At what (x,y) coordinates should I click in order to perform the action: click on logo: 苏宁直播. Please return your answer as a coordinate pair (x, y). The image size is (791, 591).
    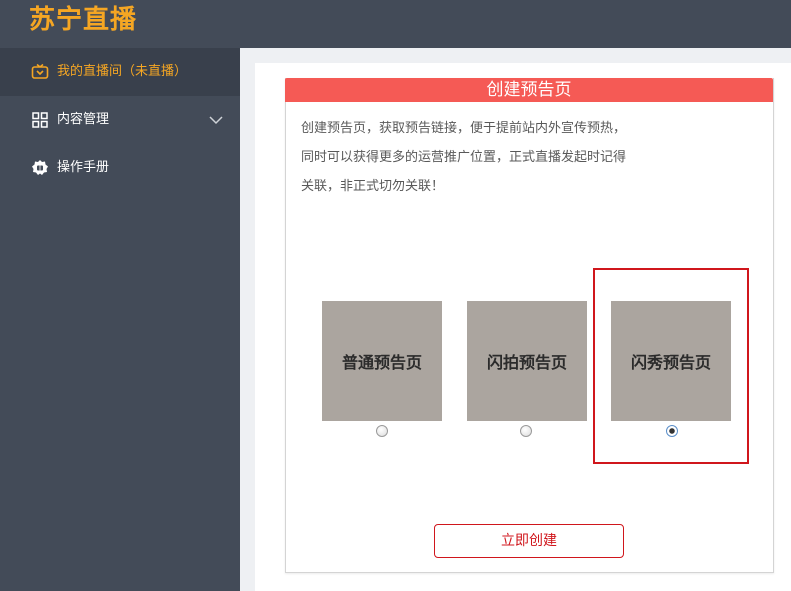
    Looking at the image, I should click on (83, 20).